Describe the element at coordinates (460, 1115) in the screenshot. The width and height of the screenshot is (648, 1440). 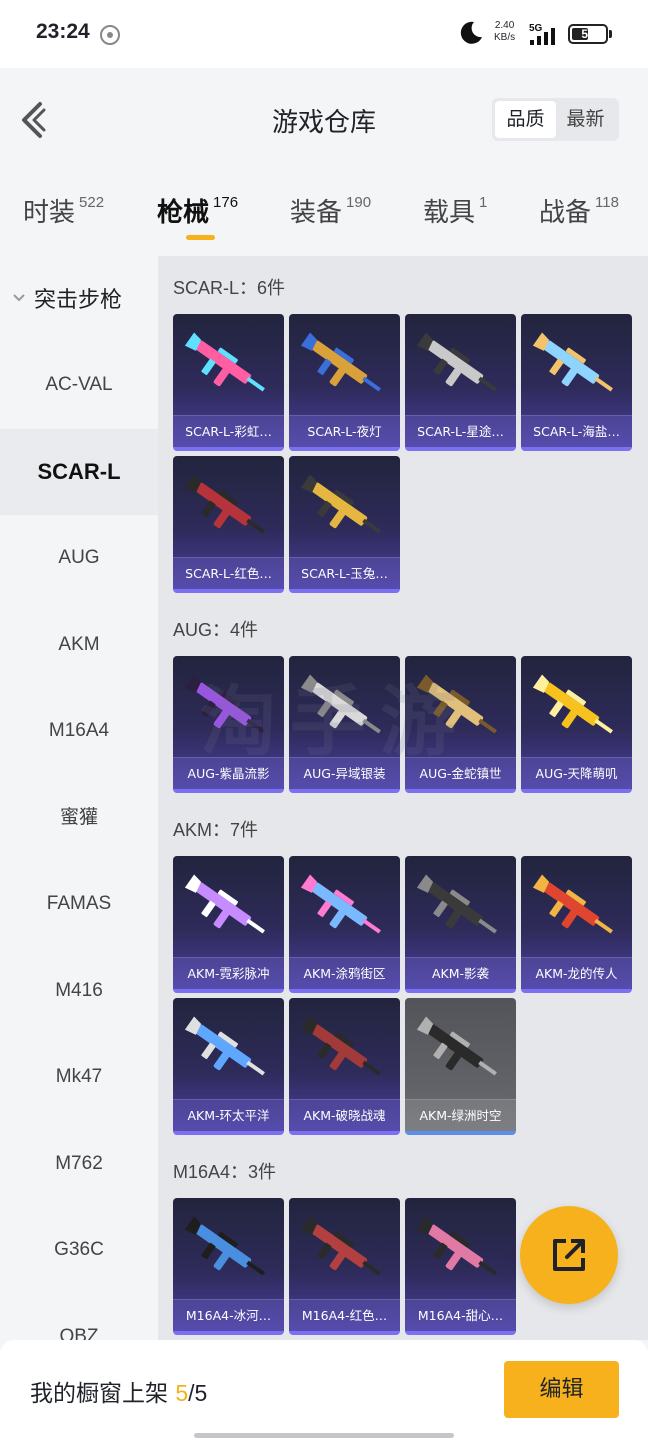
I see `skin-name: AKM-绿洲时空` at that location.